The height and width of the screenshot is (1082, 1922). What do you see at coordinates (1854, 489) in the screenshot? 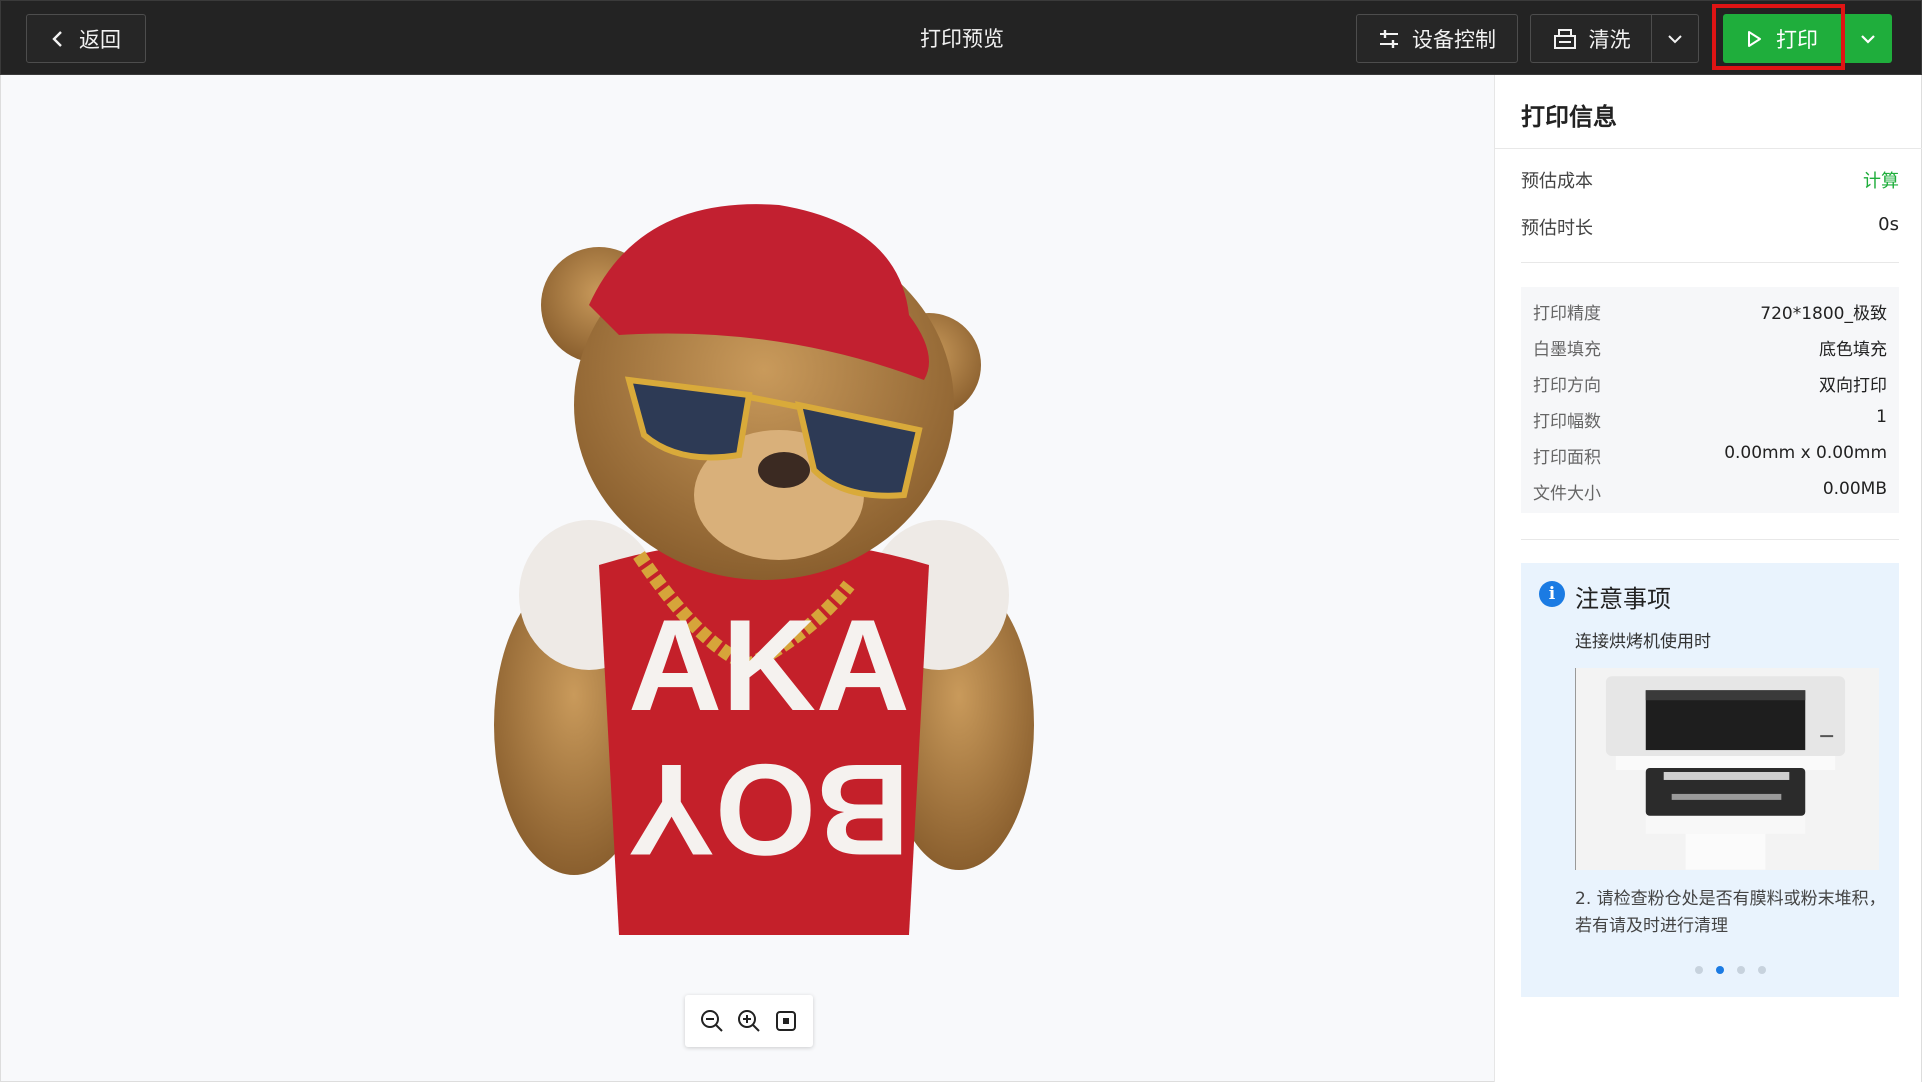
I see `print-setting-value: 0.00MB` at bounding box center [1854, 489].